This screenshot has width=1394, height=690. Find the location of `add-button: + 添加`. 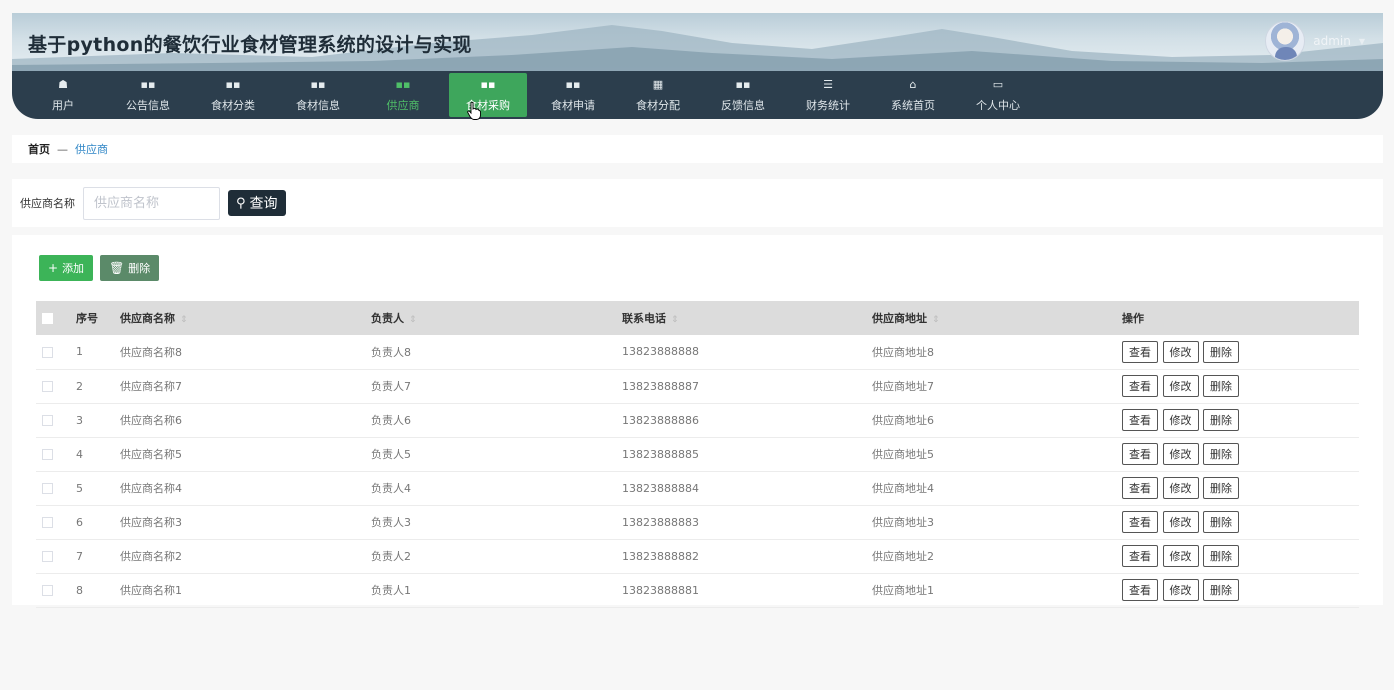

add-button: + 添加 is located at coordinates (66, 268).